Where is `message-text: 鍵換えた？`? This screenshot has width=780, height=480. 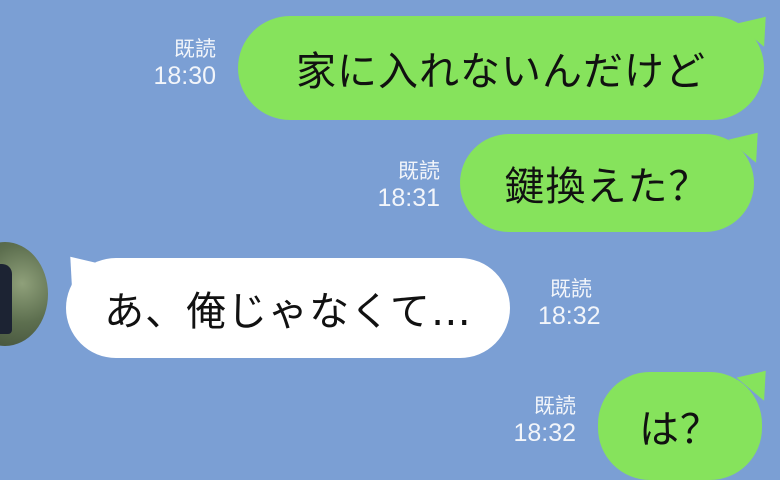 message-text: 鍵換えた？ is located at coordinates (607, 187).